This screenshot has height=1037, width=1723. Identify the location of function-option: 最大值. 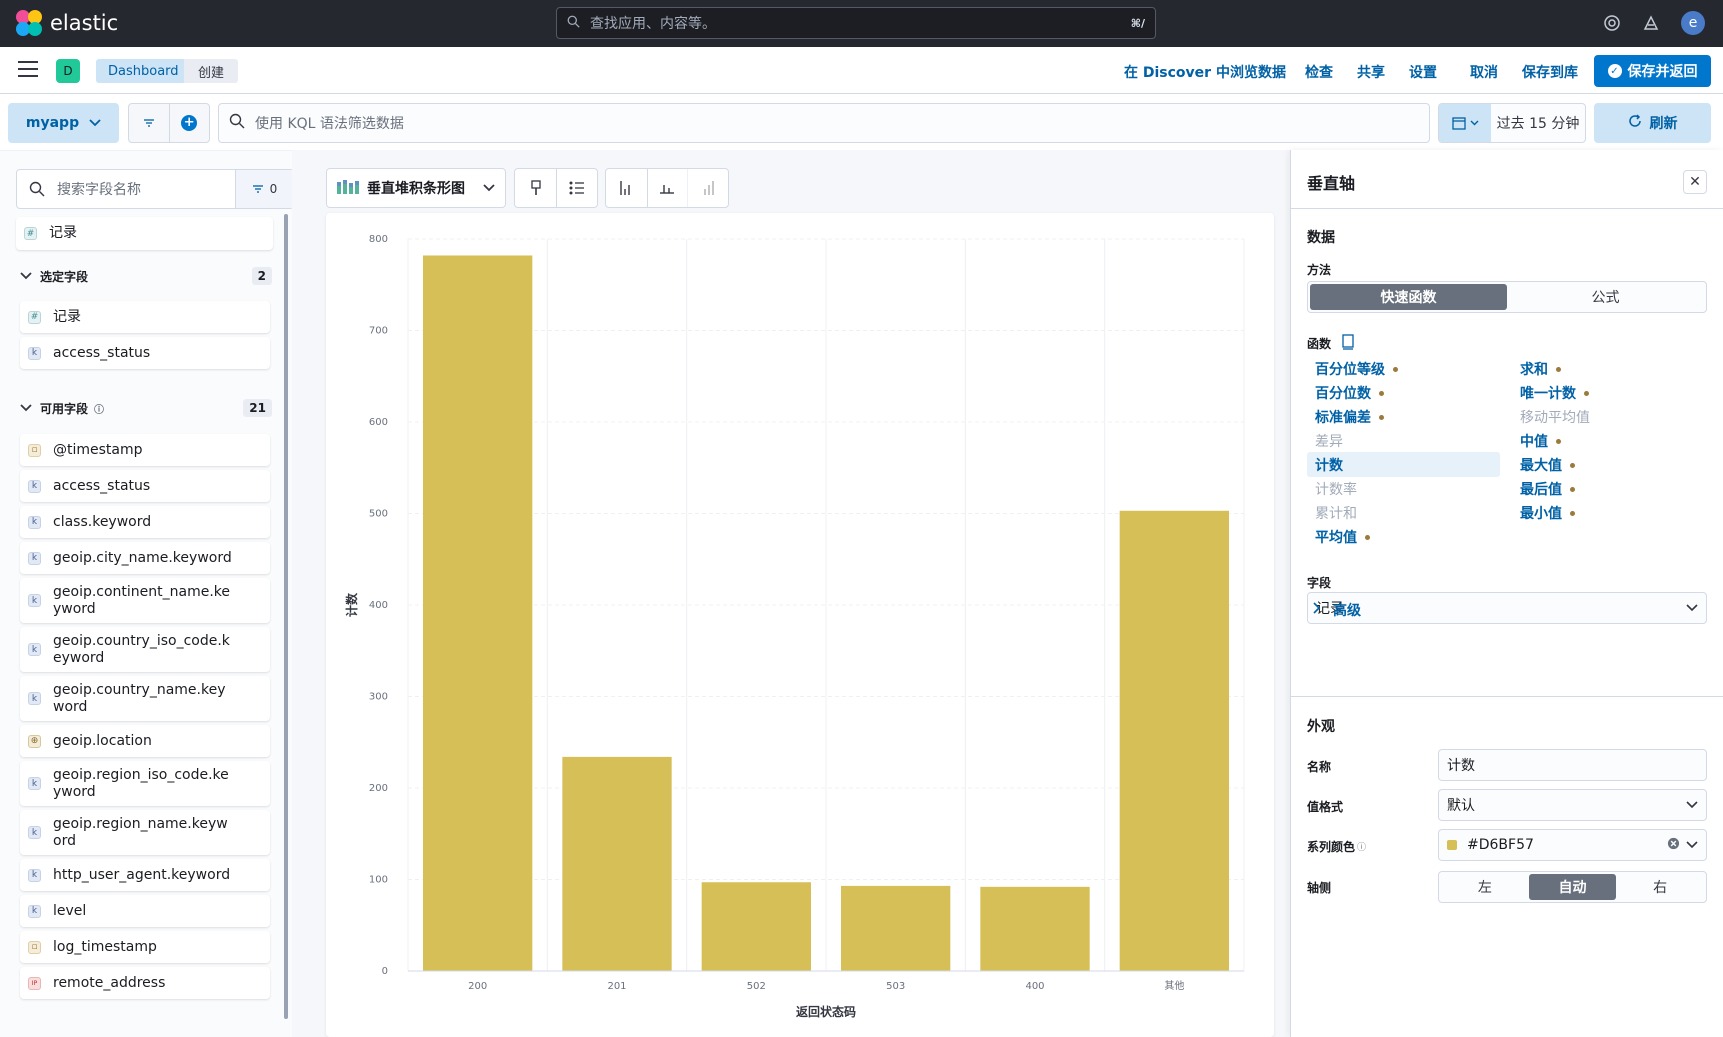
(1547, 465).